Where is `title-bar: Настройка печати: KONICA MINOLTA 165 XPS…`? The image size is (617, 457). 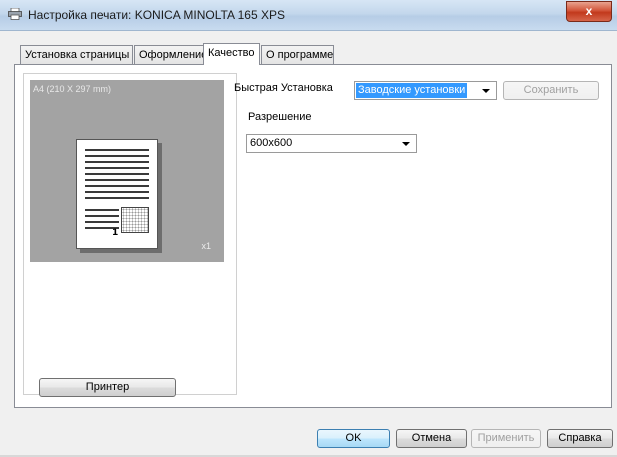 title-bar: Настройка печати: KONICA MINOLTA 165 XPS… is located at coordinates (308, 15).